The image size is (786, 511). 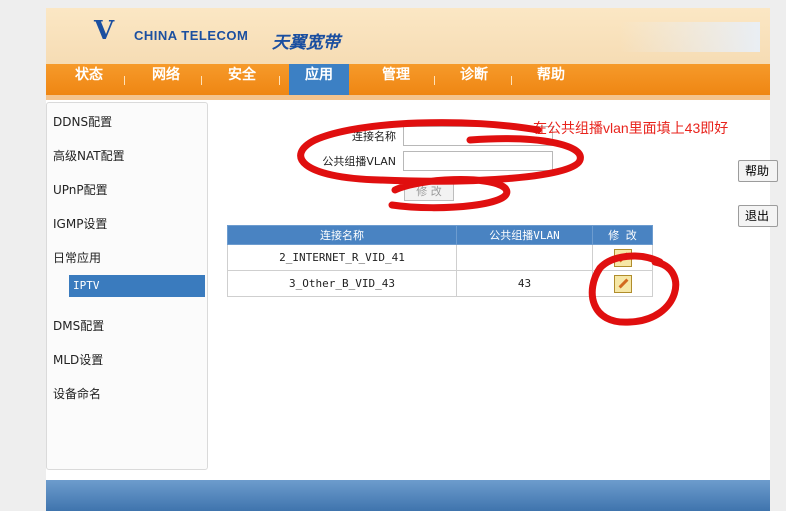 What do you see at coordinates (634, 289) in the screenshot?
I see `scribble-circle-edit` at bounding box center [634, 289].